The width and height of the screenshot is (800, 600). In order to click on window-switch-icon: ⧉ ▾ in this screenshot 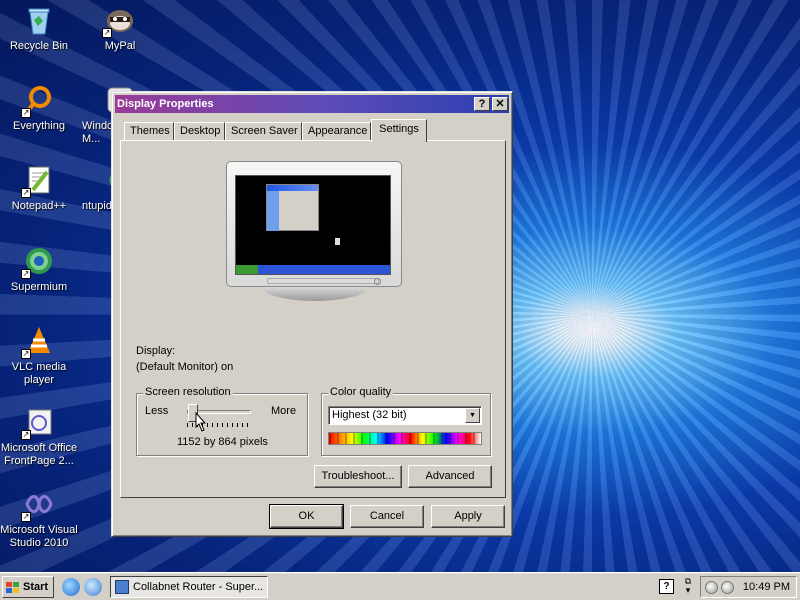, I will do `click(688, 586)`.